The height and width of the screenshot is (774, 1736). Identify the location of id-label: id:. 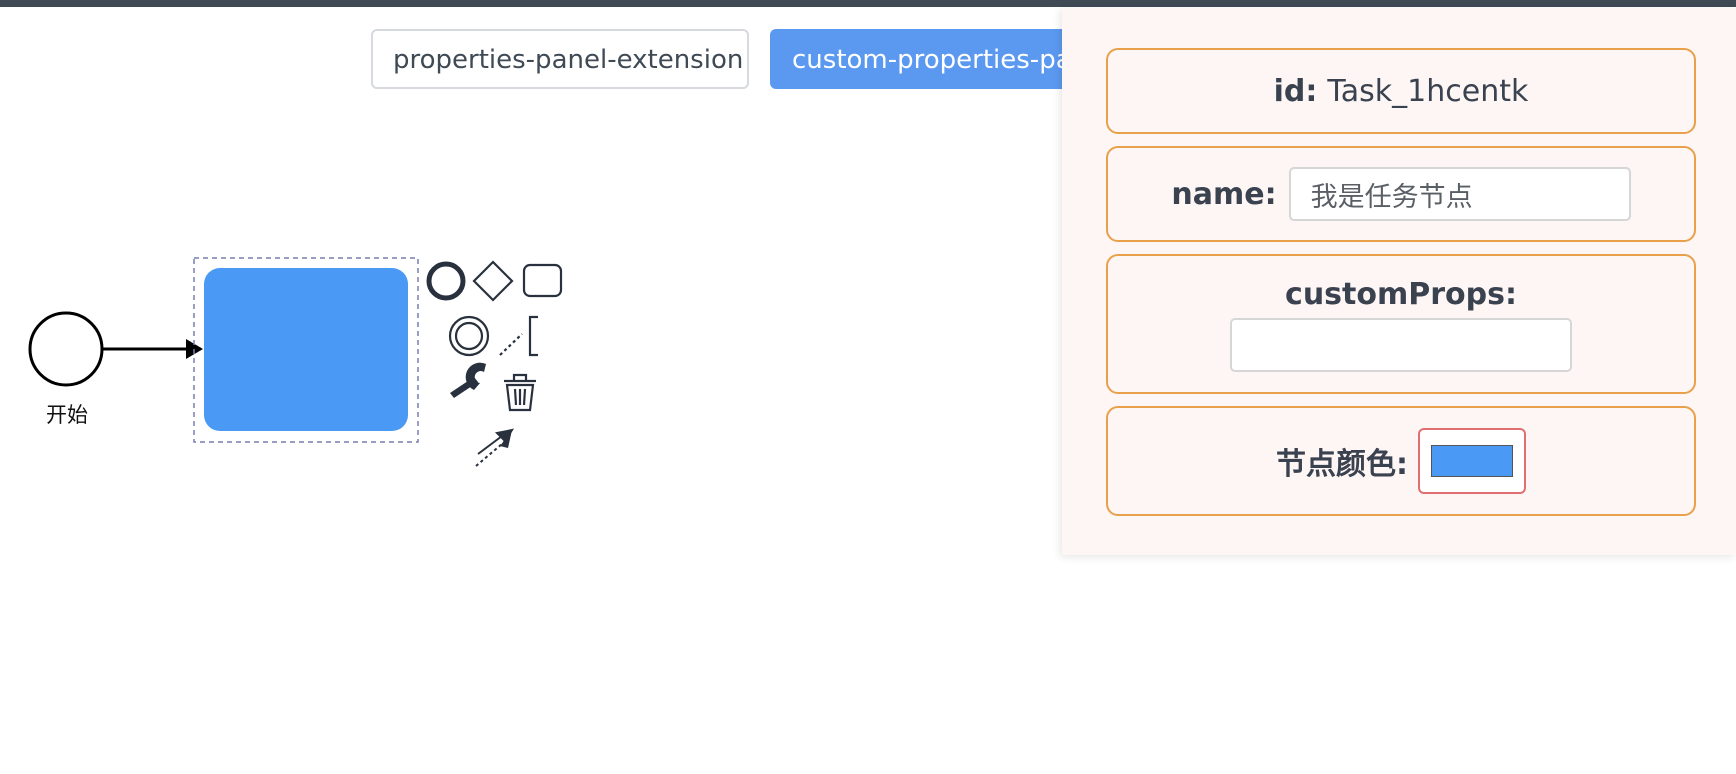
(1295, 91).